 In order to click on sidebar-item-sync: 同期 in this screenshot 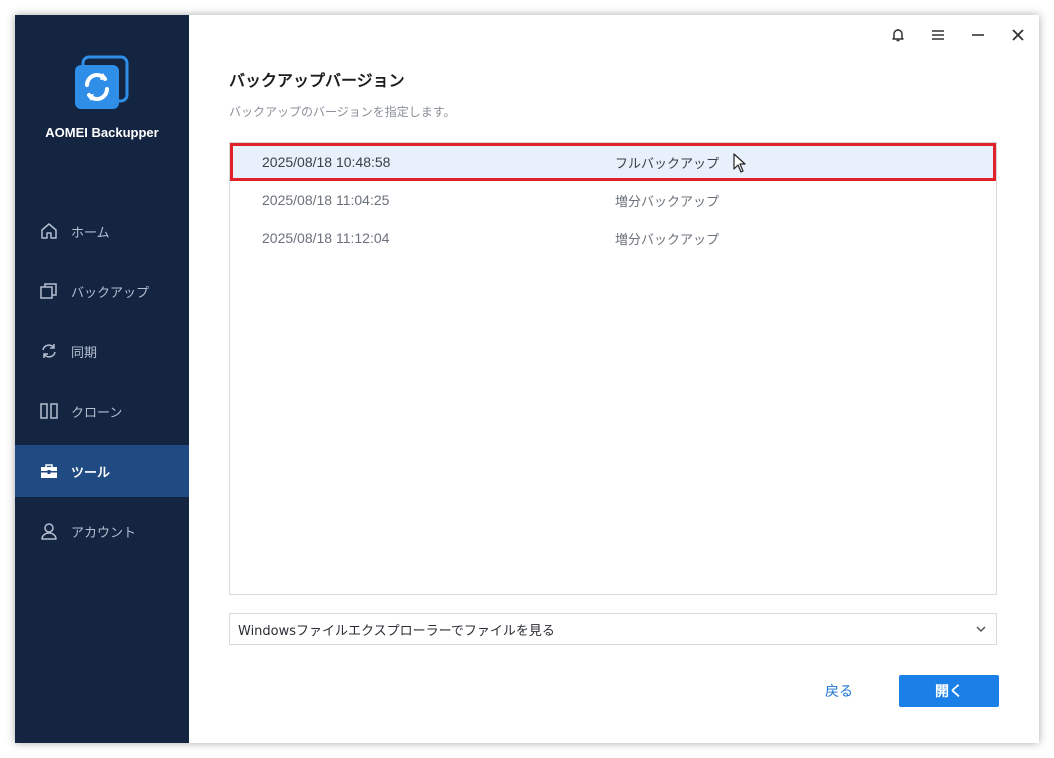, I will do `click(102, 351)`.